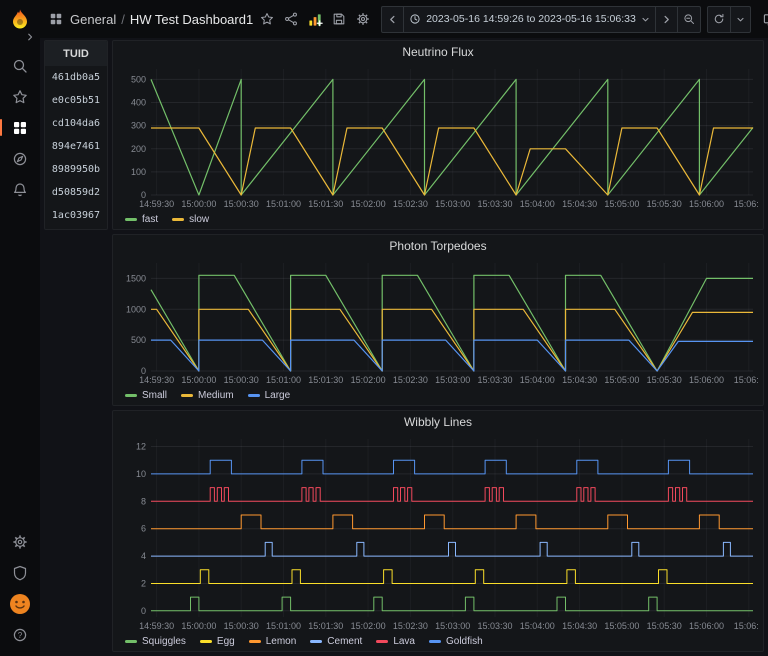  Describe the element at coordinates (438, 219) in the screenshot. I see `panel-legend: fast slow` at that location.